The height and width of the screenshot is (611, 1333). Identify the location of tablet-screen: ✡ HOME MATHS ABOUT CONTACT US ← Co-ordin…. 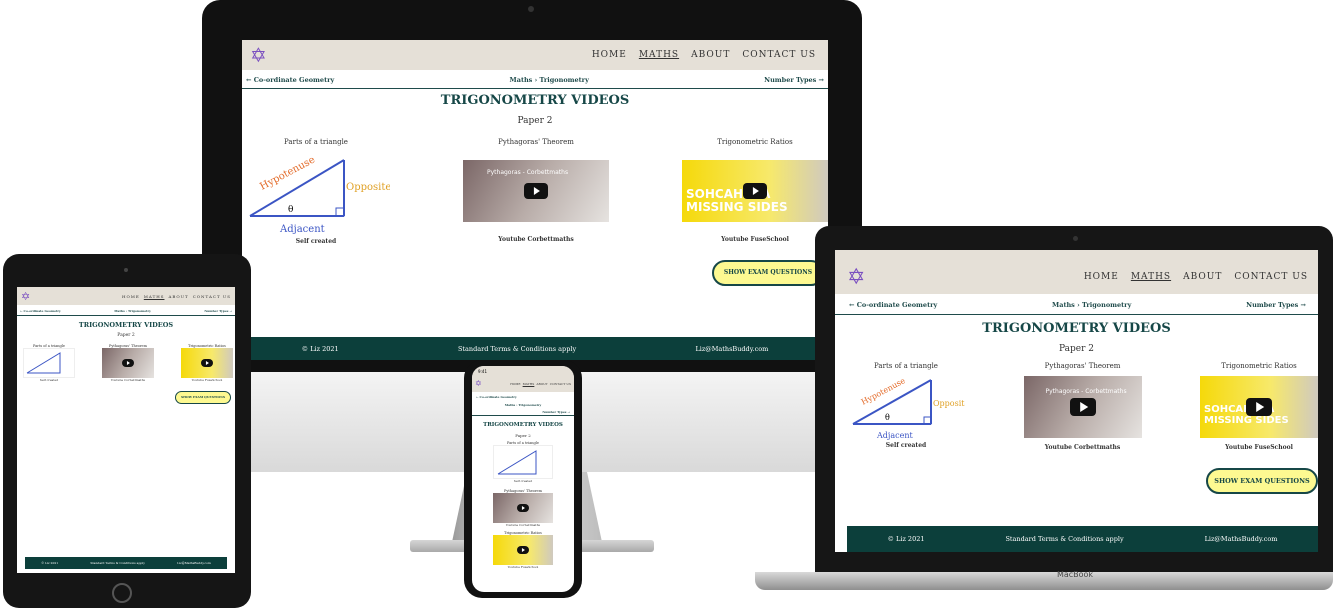
(126, 430).